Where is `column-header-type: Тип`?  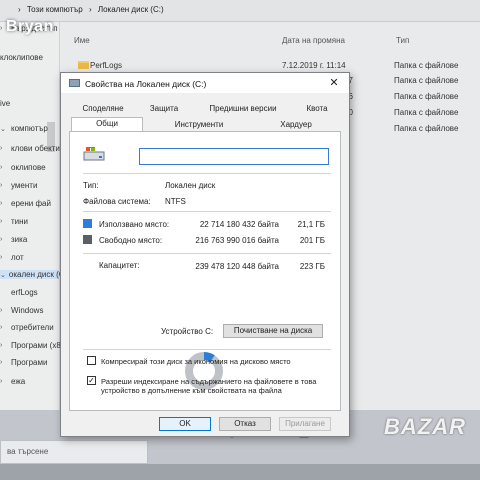
column-header-type: Тип is located at coordinates (402, 40).